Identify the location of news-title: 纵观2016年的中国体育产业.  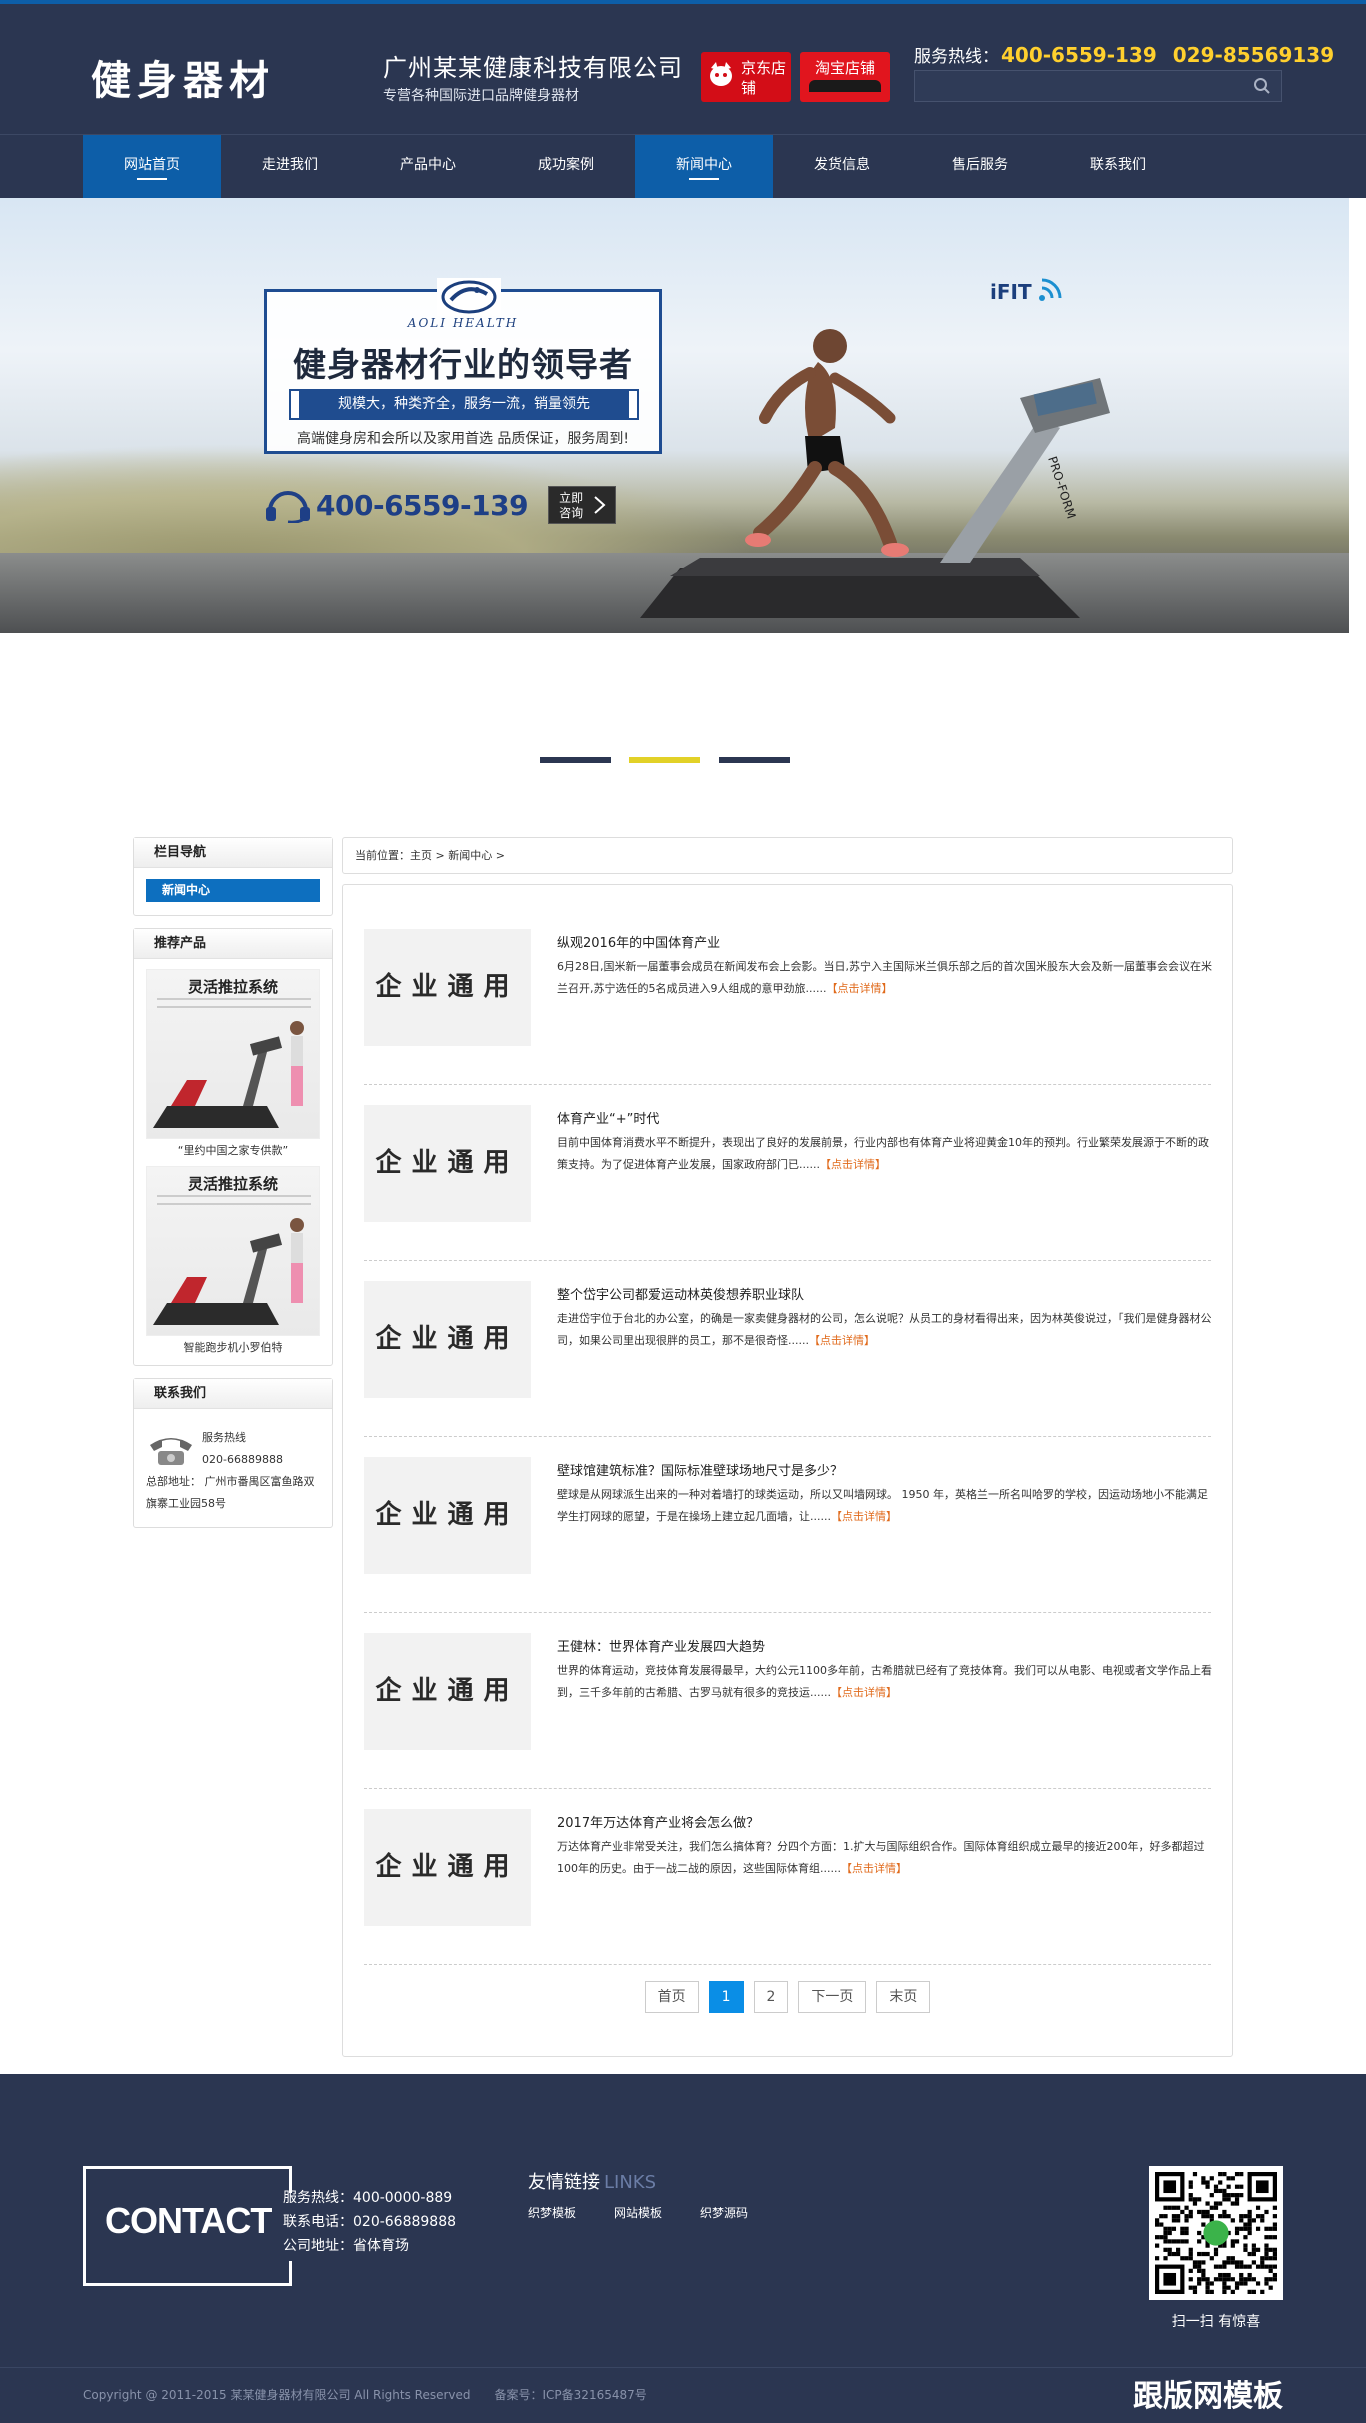
(884, 941).